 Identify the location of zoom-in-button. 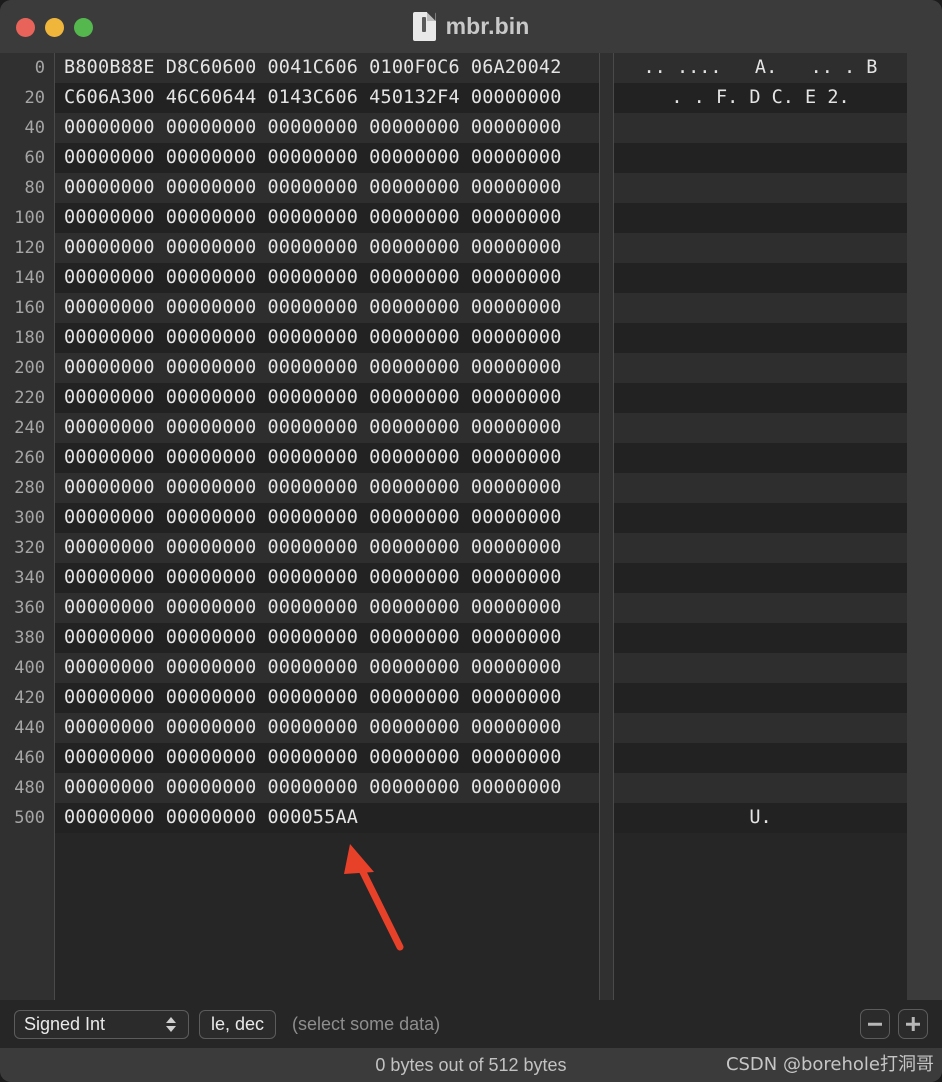
(913, 1024).